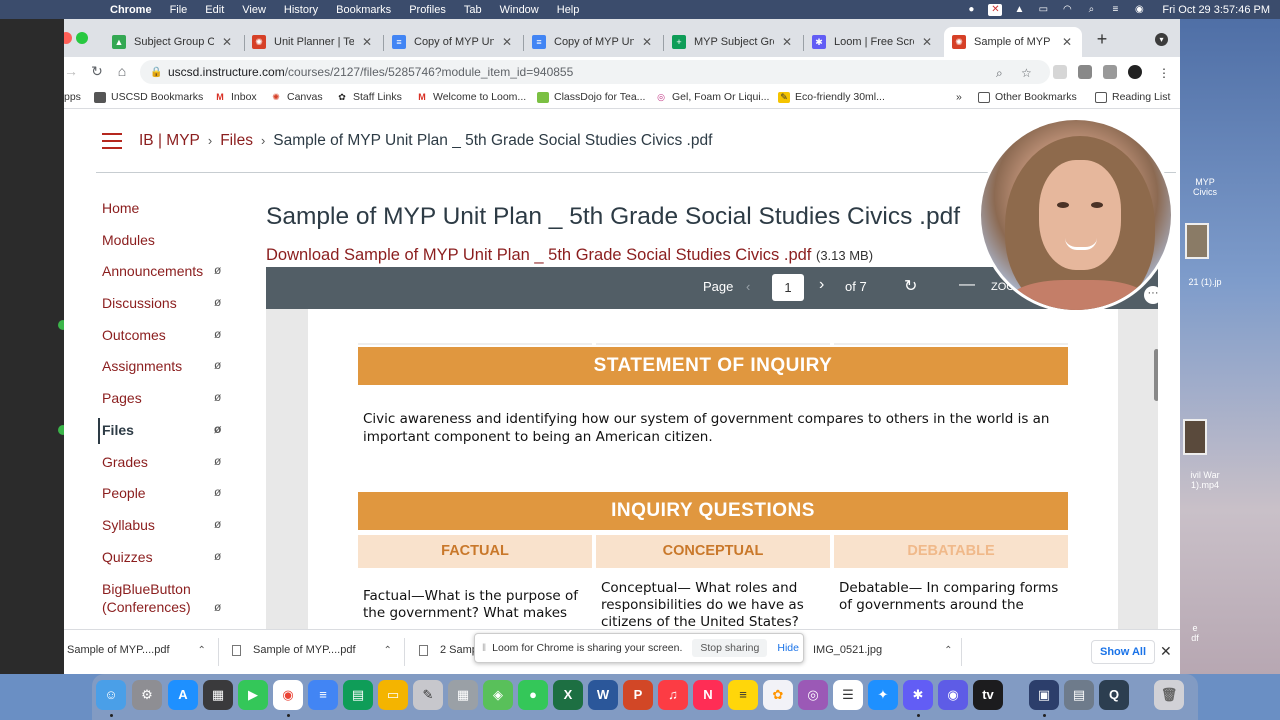 The width and height of the screenshot is (1280, 720). I want to click on menu-profiles: Profiles, so click(427, 10).